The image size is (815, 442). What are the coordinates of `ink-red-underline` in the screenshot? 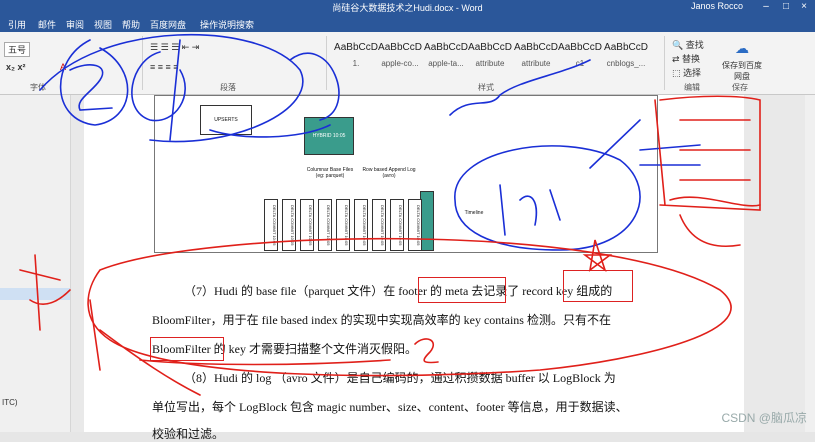 It's located at (265, 362).